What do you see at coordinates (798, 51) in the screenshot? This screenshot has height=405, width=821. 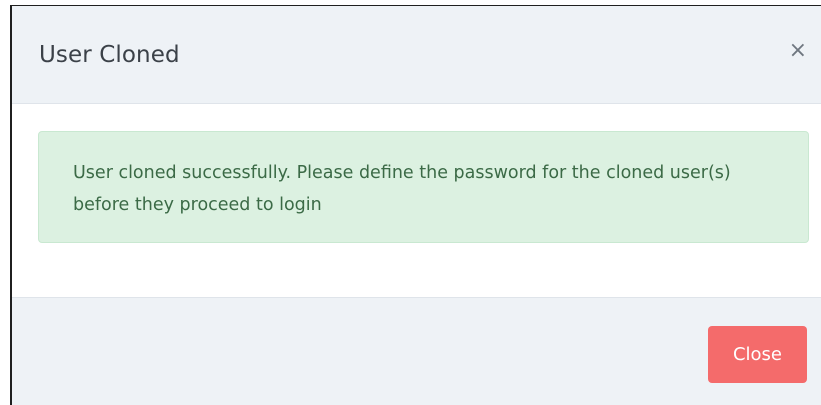 I see `close-icon: ×` at bounding box center [798, 51].